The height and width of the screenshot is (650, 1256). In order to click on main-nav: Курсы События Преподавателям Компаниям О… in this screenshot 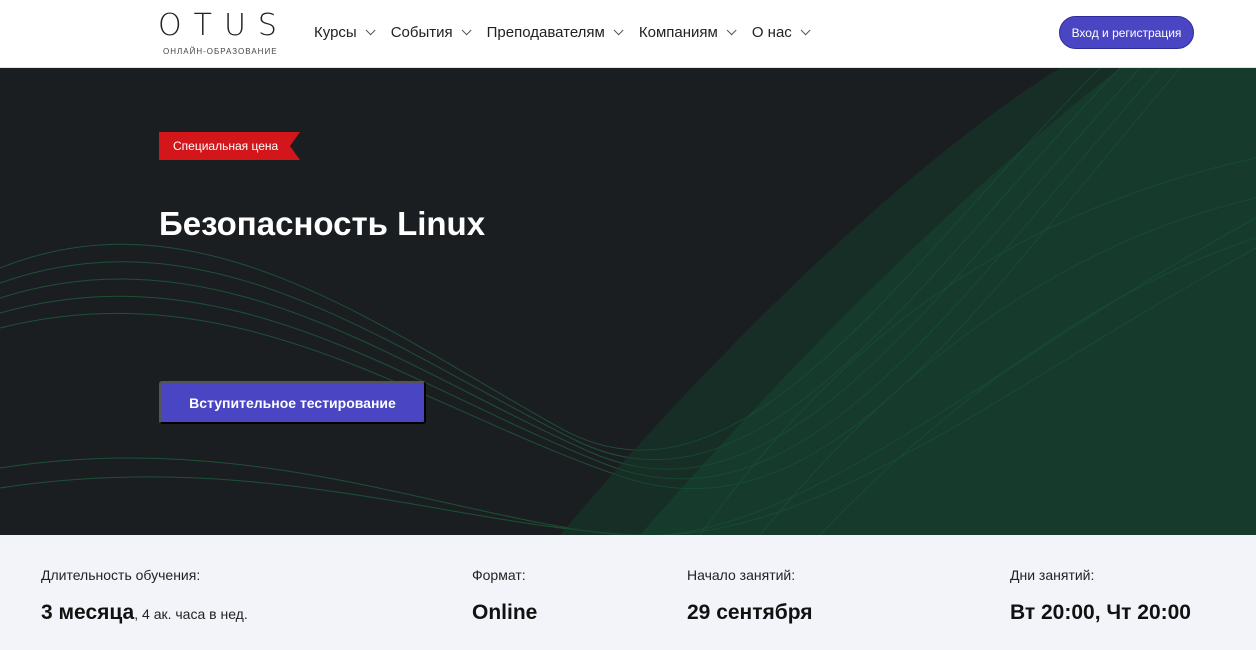, I will do `click(570, 32)`.